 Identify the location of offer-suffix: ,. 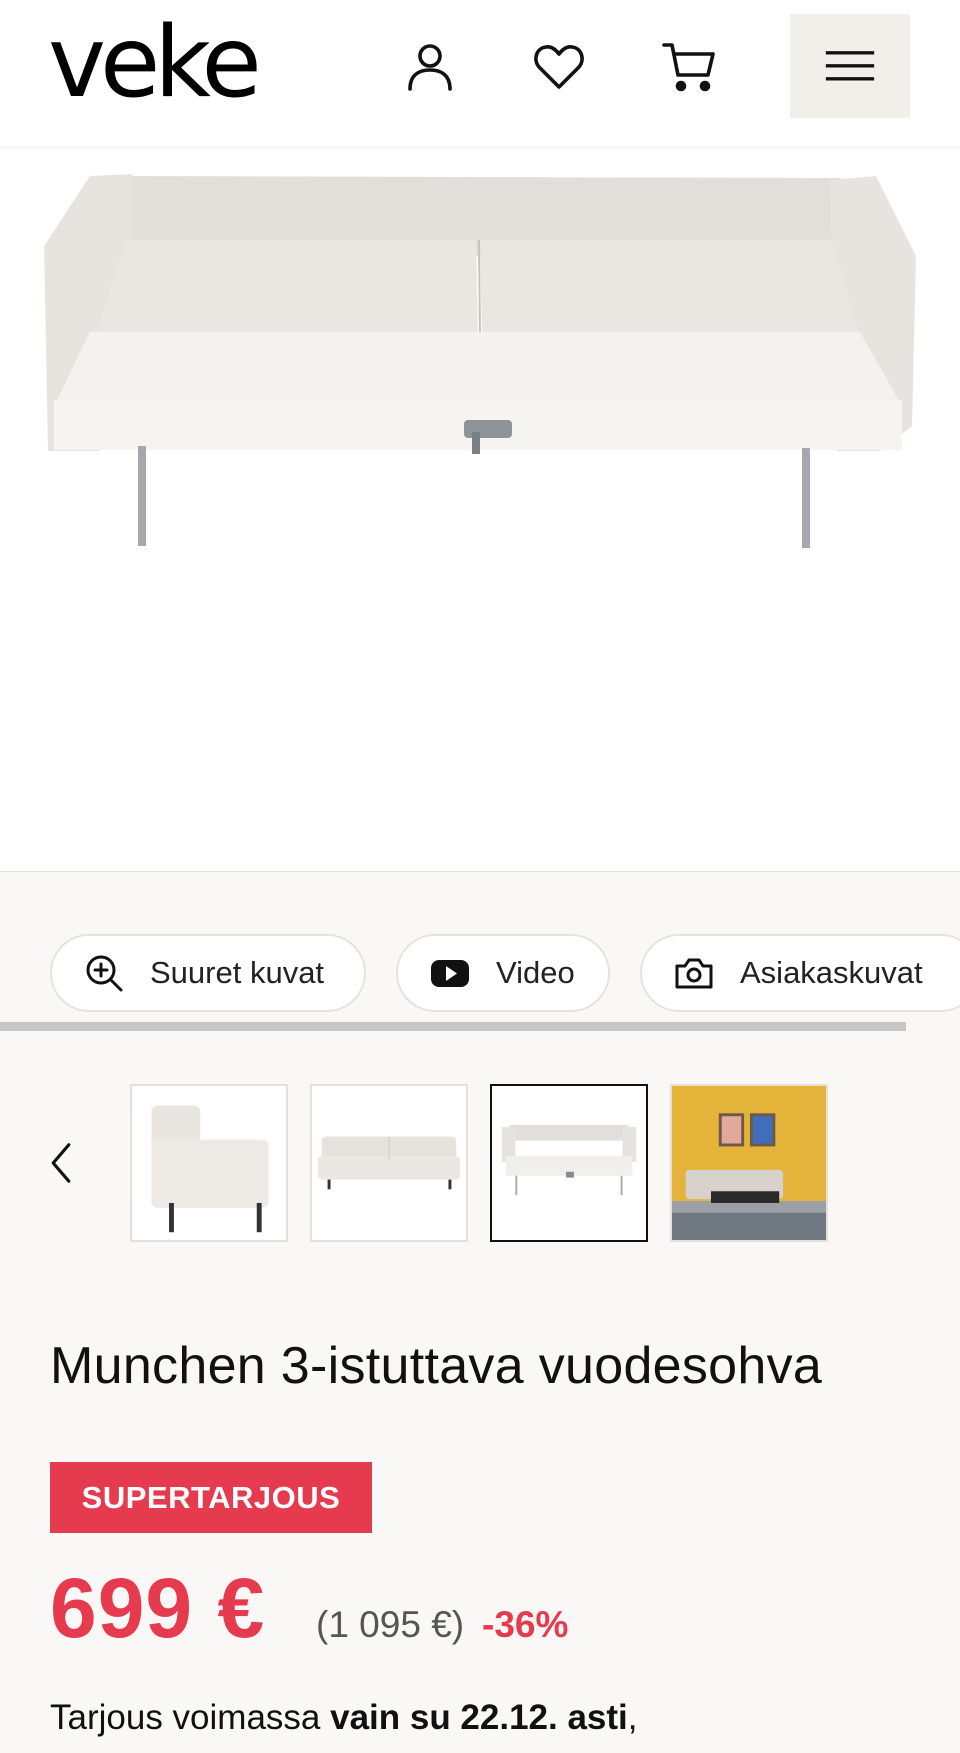
(632, 1717).